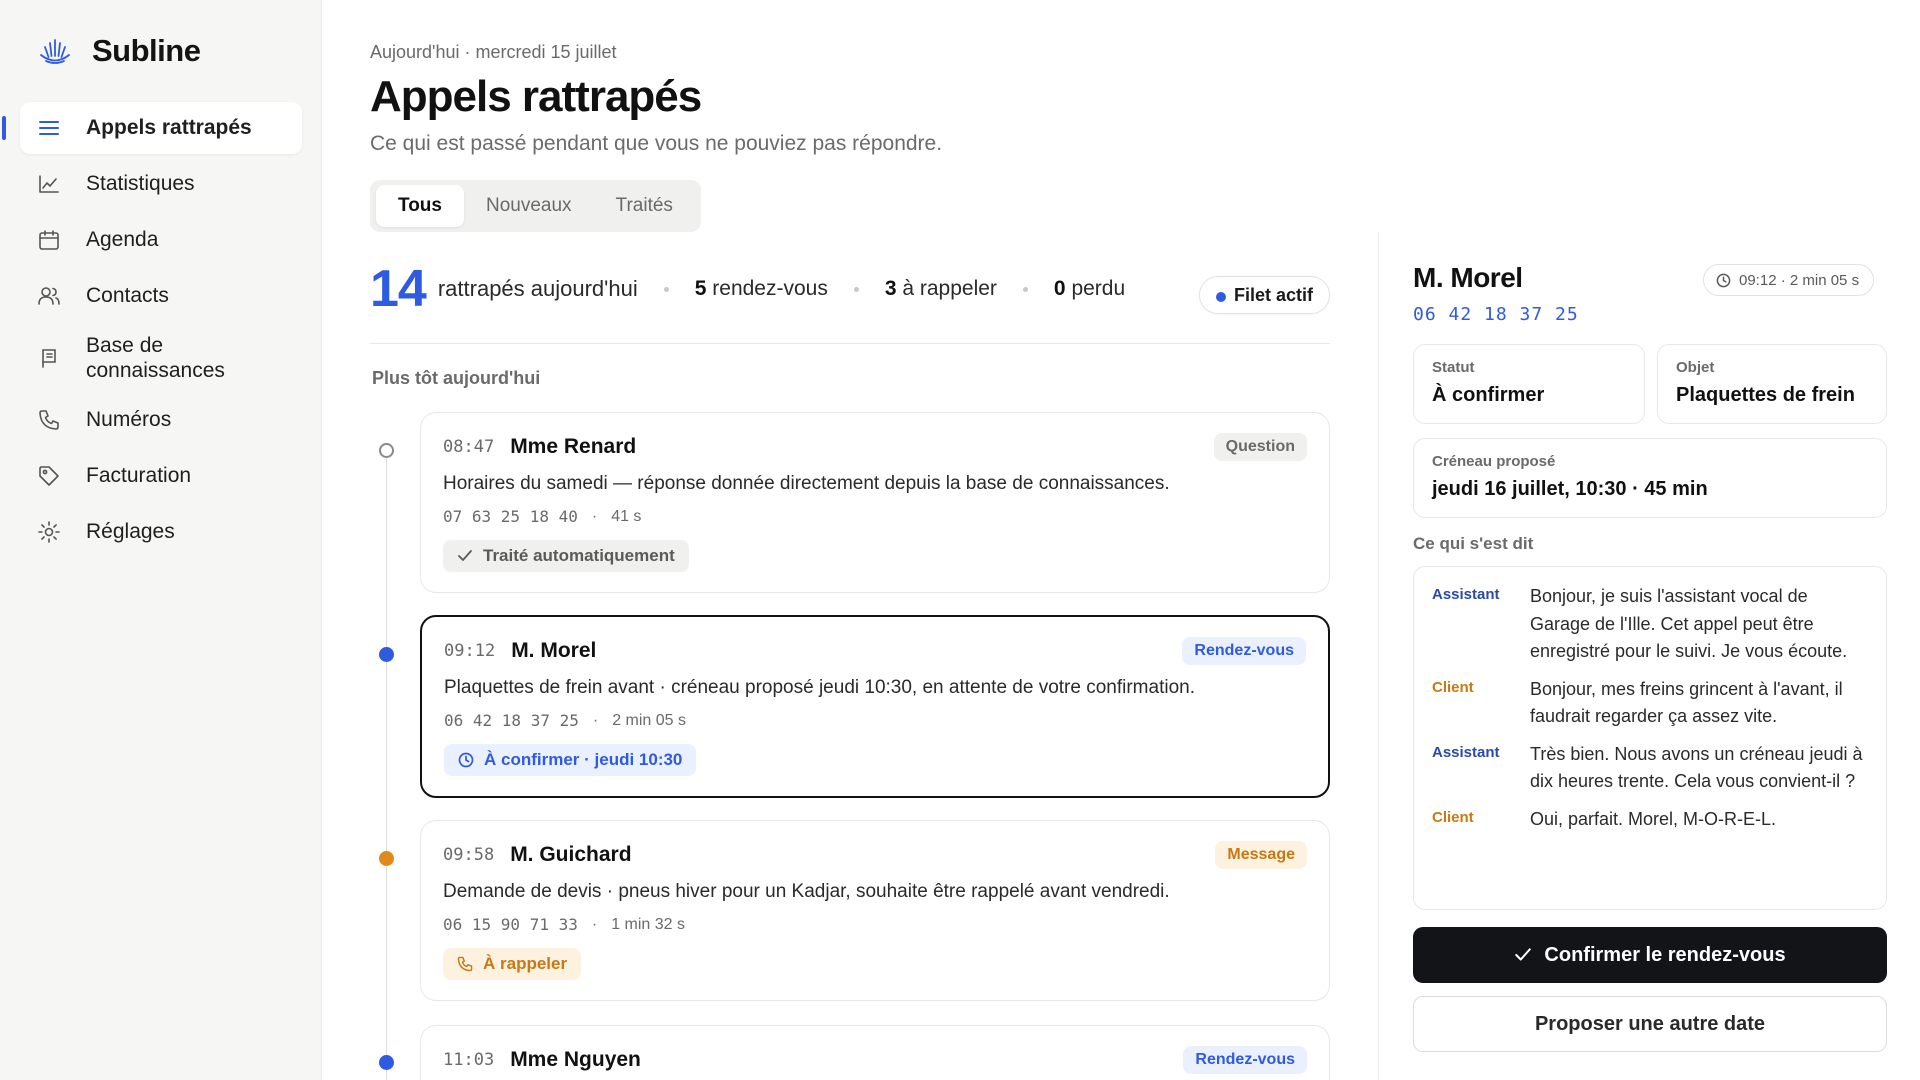 This screenshot has width=1920, height=1080. Describe the element at coordinates (1261, 855) in the screenshot. I see `call-type-badge: Message` at that location.